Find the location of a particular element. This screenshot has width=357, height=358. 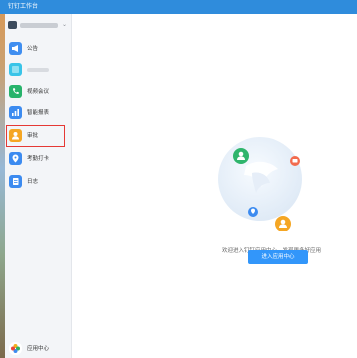

user-name-redacted is located at coordinates (39, 25).